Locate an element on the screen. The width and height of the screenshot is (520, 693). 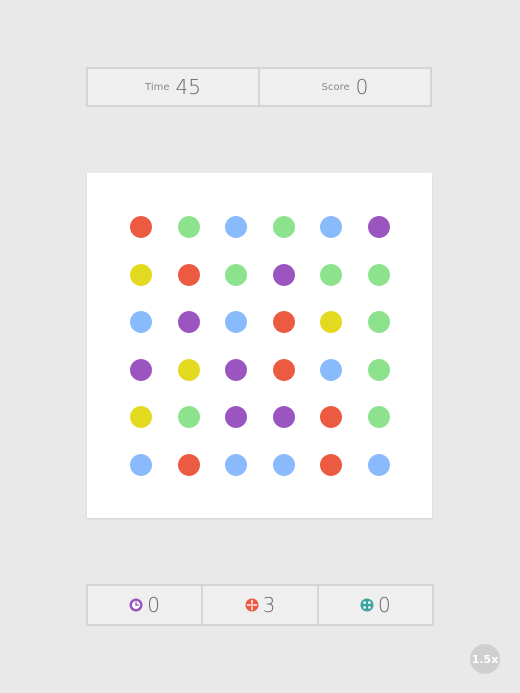
stats-bar: Time 45 Score 0 is located at coordinates (259, 87).